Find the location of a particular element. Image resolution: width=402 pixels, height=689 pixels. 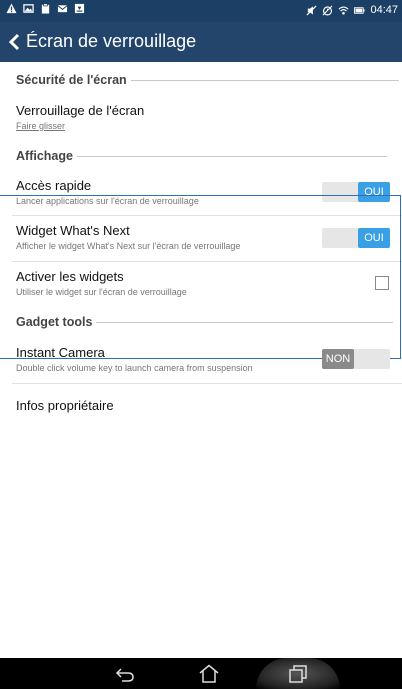

section-display-label: Affichage is located at coordinates (44, 156).